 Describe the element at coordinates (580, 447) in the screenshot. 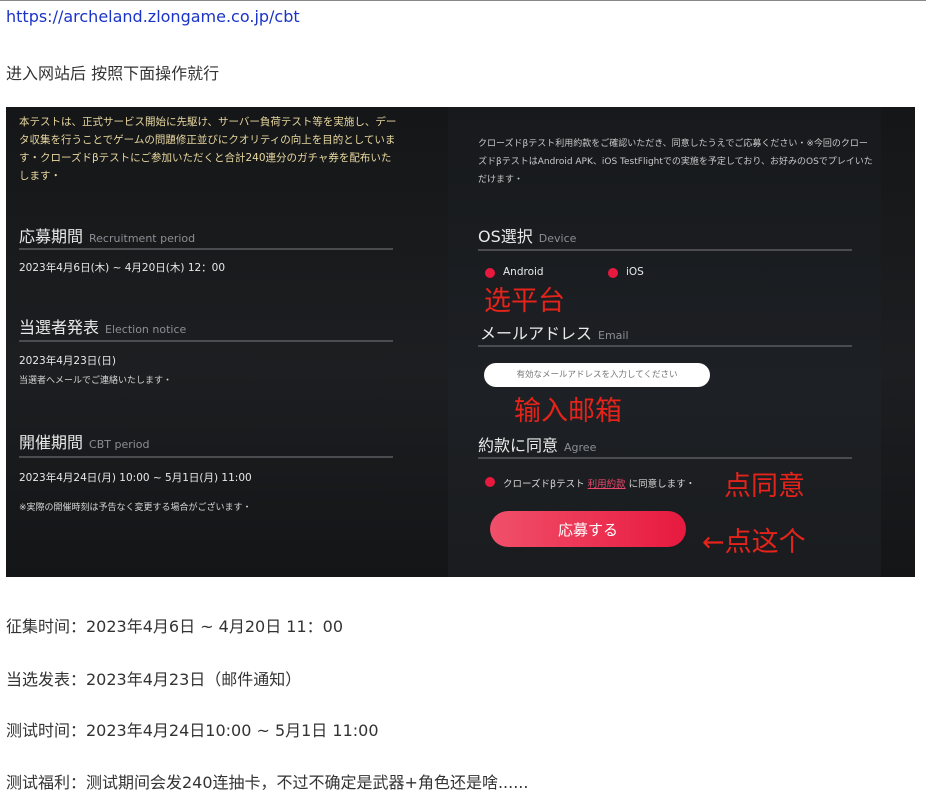

I see `agree-title-en: Agree` at that location.